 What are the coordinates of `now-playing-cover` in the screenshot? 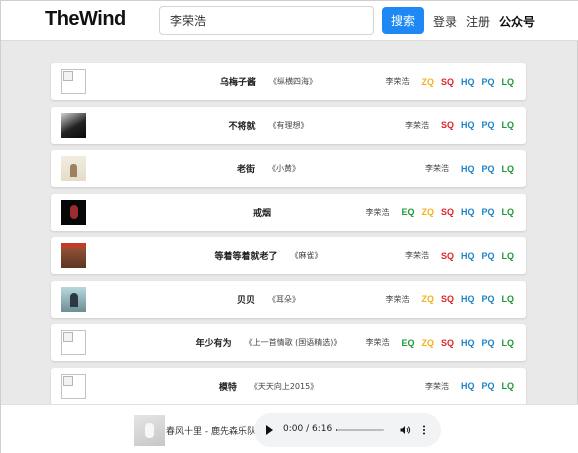 It's located at (149, 430).